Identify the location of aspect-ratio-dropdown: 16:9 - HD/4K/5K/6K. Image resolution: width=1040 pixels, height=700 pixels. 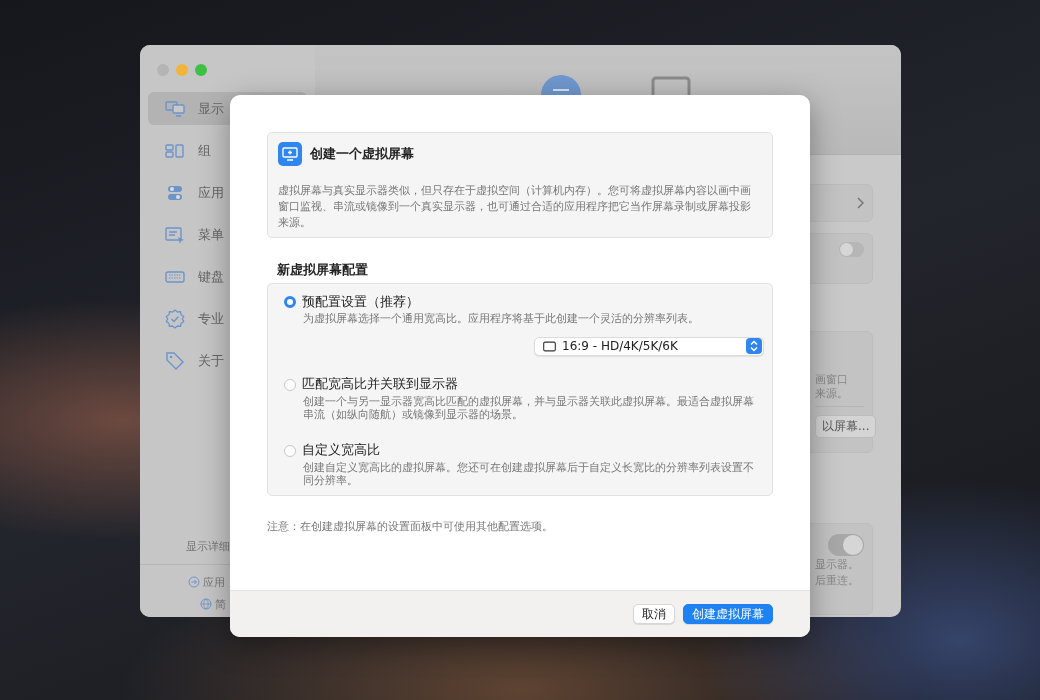
(649, 346).